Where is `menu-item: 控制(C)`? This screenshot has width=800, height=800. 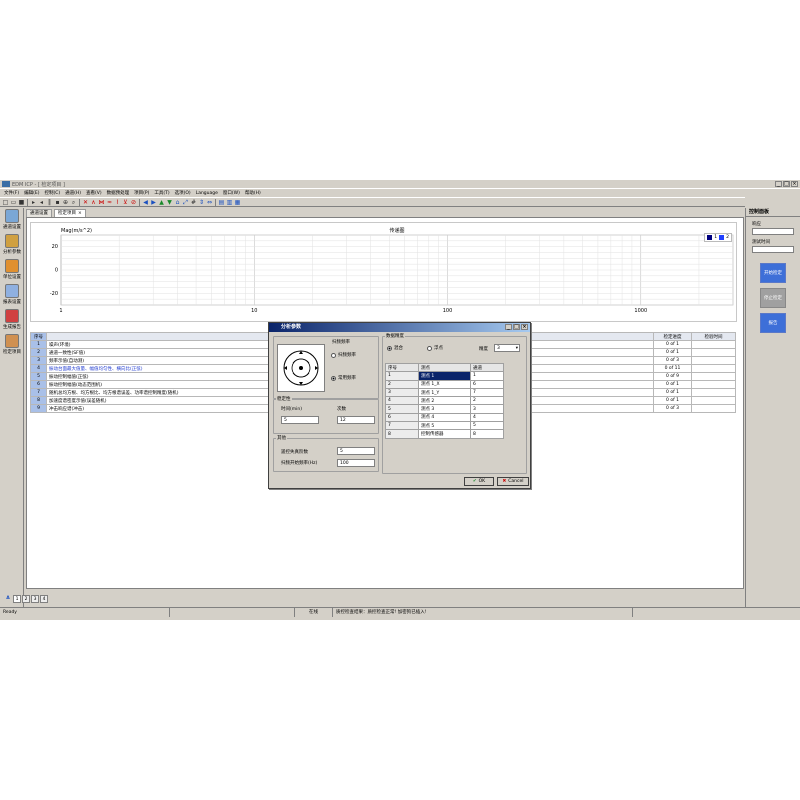
menu-item: 控制(C) is located at coordinates (52, 193).